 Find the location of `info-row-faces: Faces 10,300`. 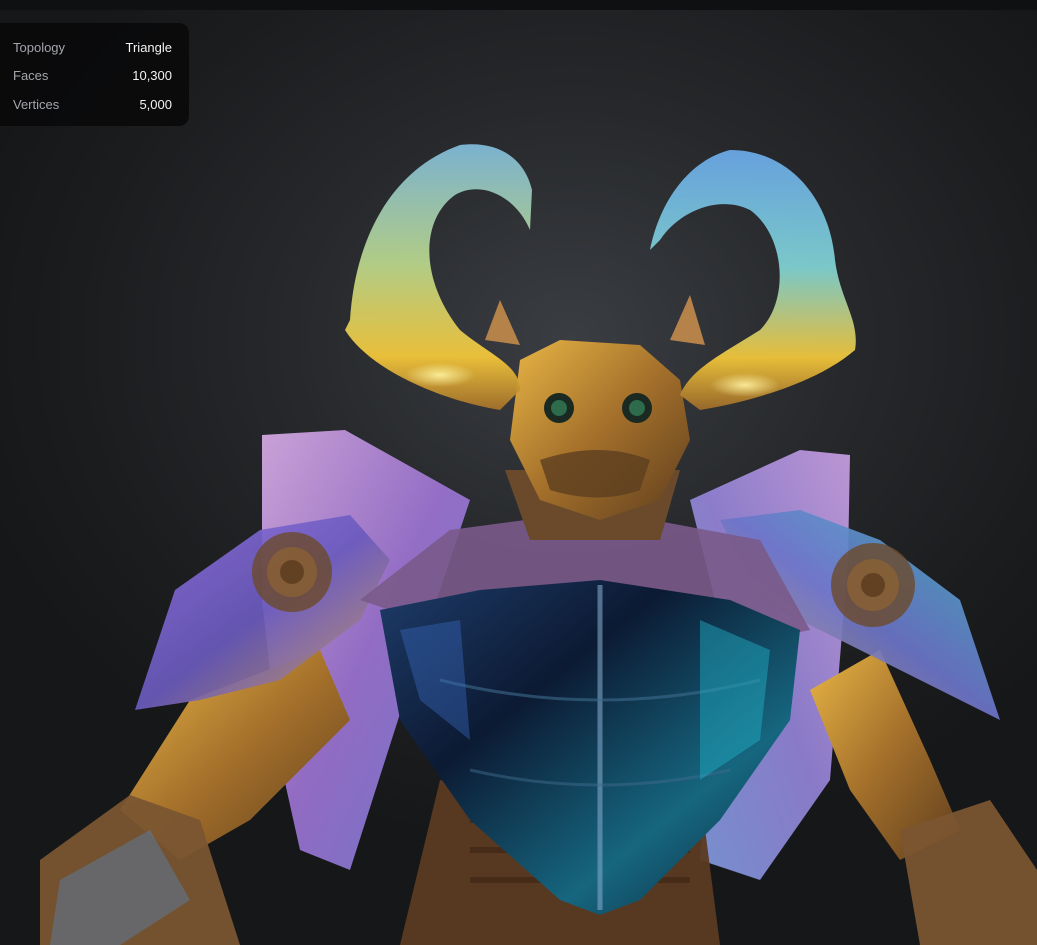

info-row-faces: Faces 10,300 is located at coordinates (92, 76).